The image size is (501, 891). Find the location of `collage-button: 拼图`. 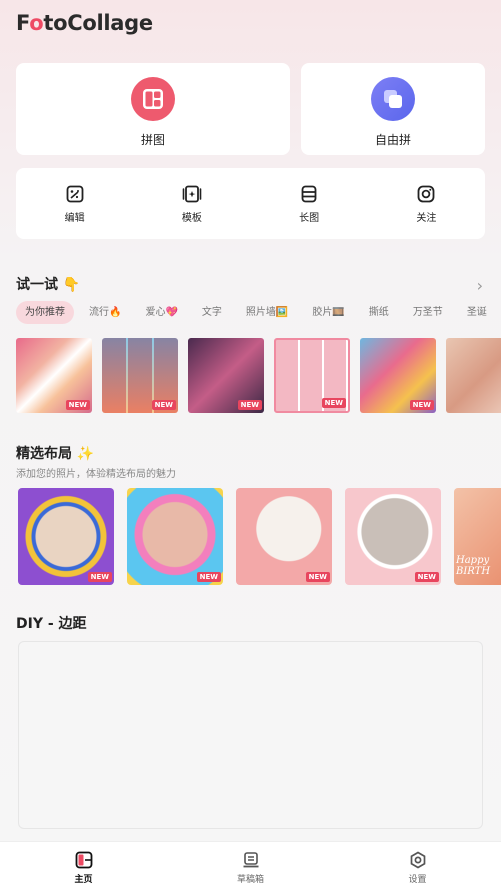

collage-button: 拼图 is located at coordinates (153, 109).